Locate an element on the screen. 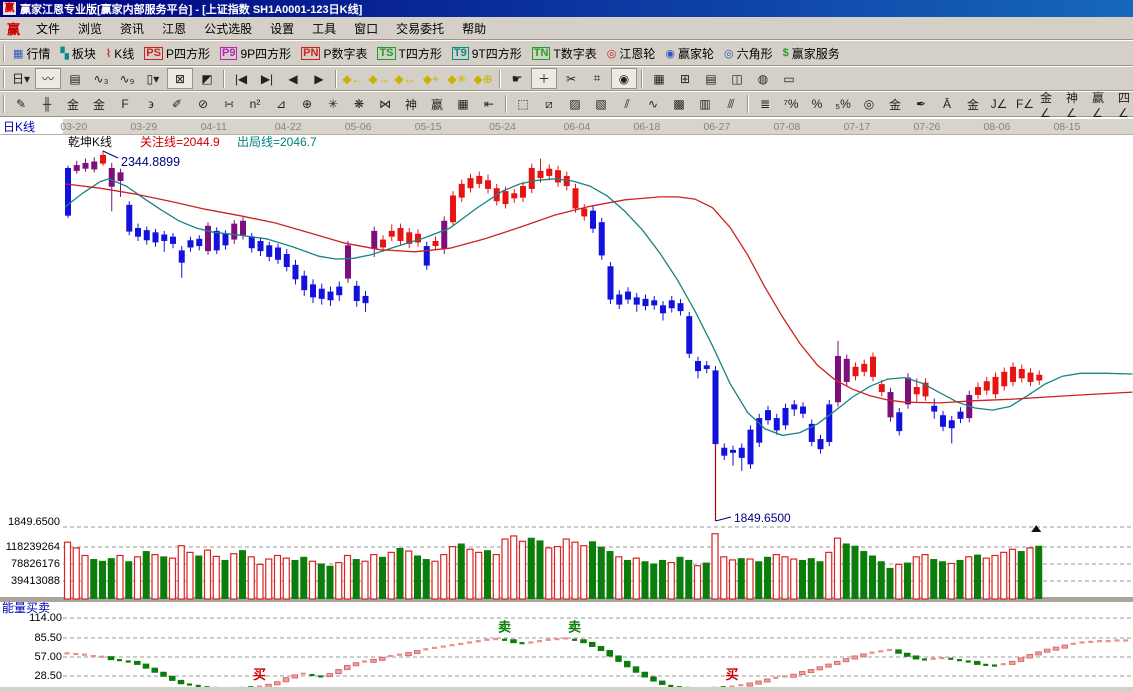  calculator-button: ⊞ is located at coordinates (685, 79).